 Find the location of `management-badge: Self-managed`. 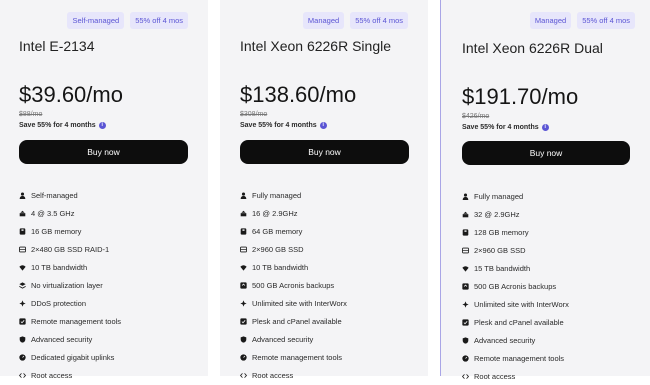

management-badge: Self-managed is located at coordinates (96, 20).